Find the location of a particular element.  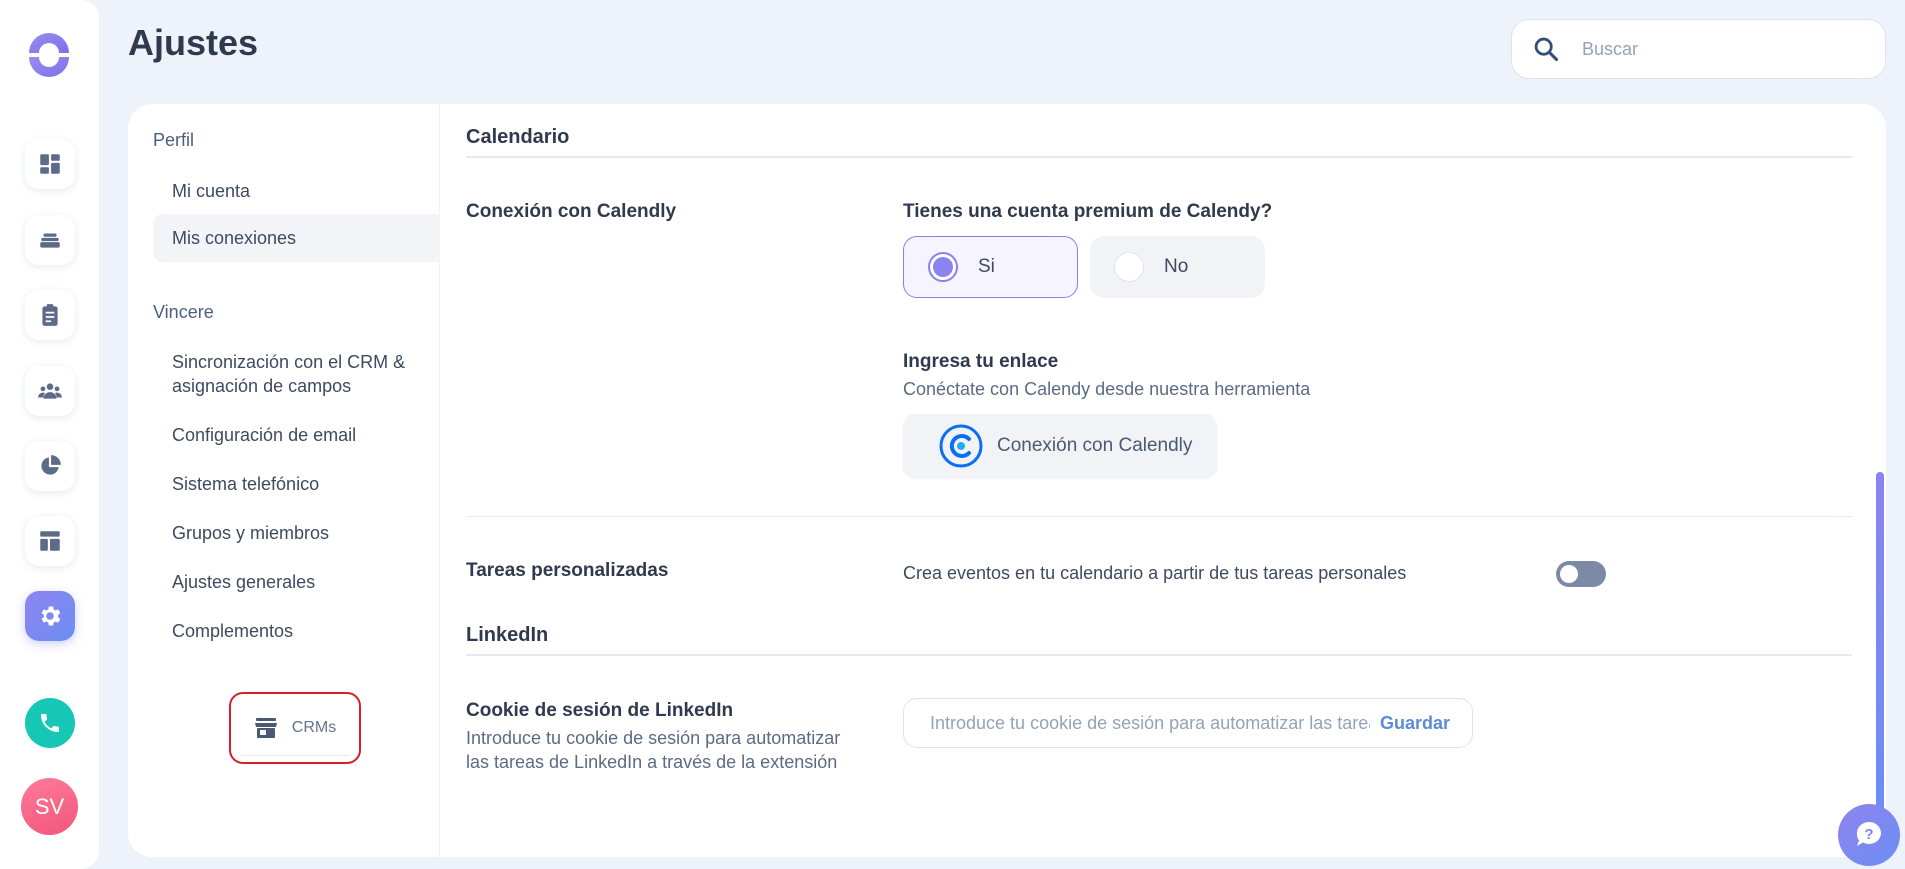

layout-icon is located at coordinates (50, 541).